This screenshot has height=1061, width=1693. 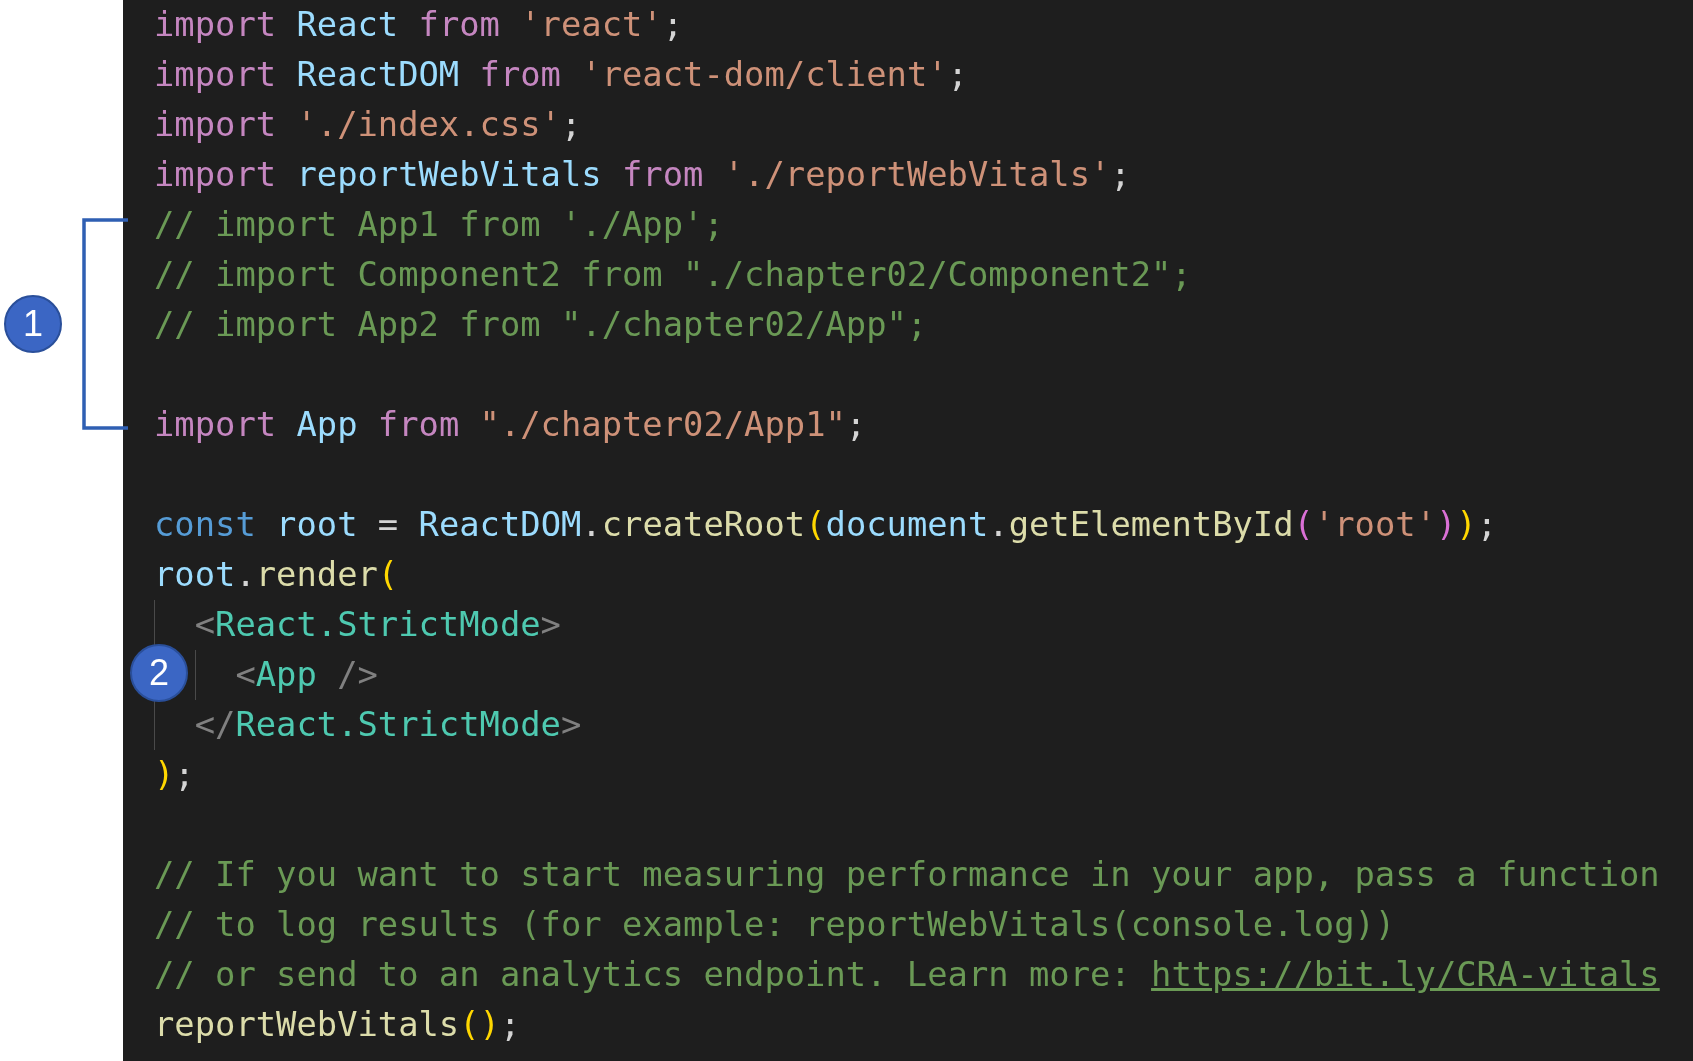 I want to click on code-line: const root = ReactDOM.createRoot(document.getElementById('root'));, so click(x=826, y=525).